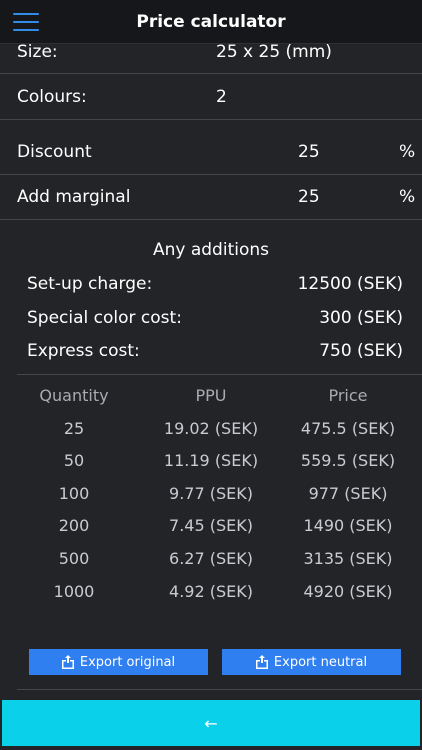 This screenshot has width=422, height=750. I want to click on app-header: Price calculator, so click(211, 22).